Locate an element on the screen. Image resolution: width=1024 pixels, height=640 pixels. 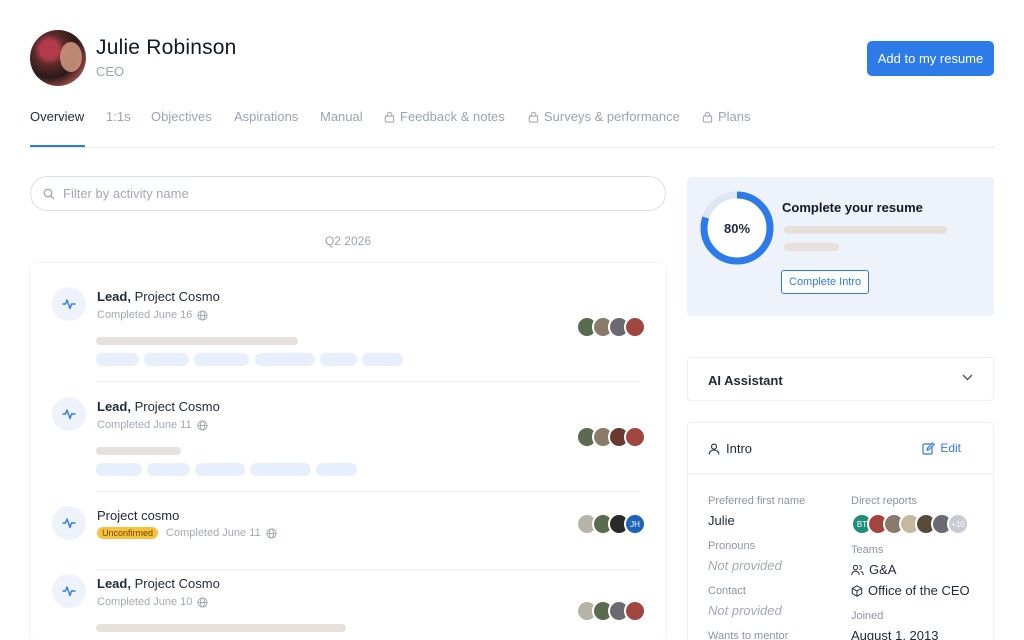
people-icon is located at coordinates (857, 569).